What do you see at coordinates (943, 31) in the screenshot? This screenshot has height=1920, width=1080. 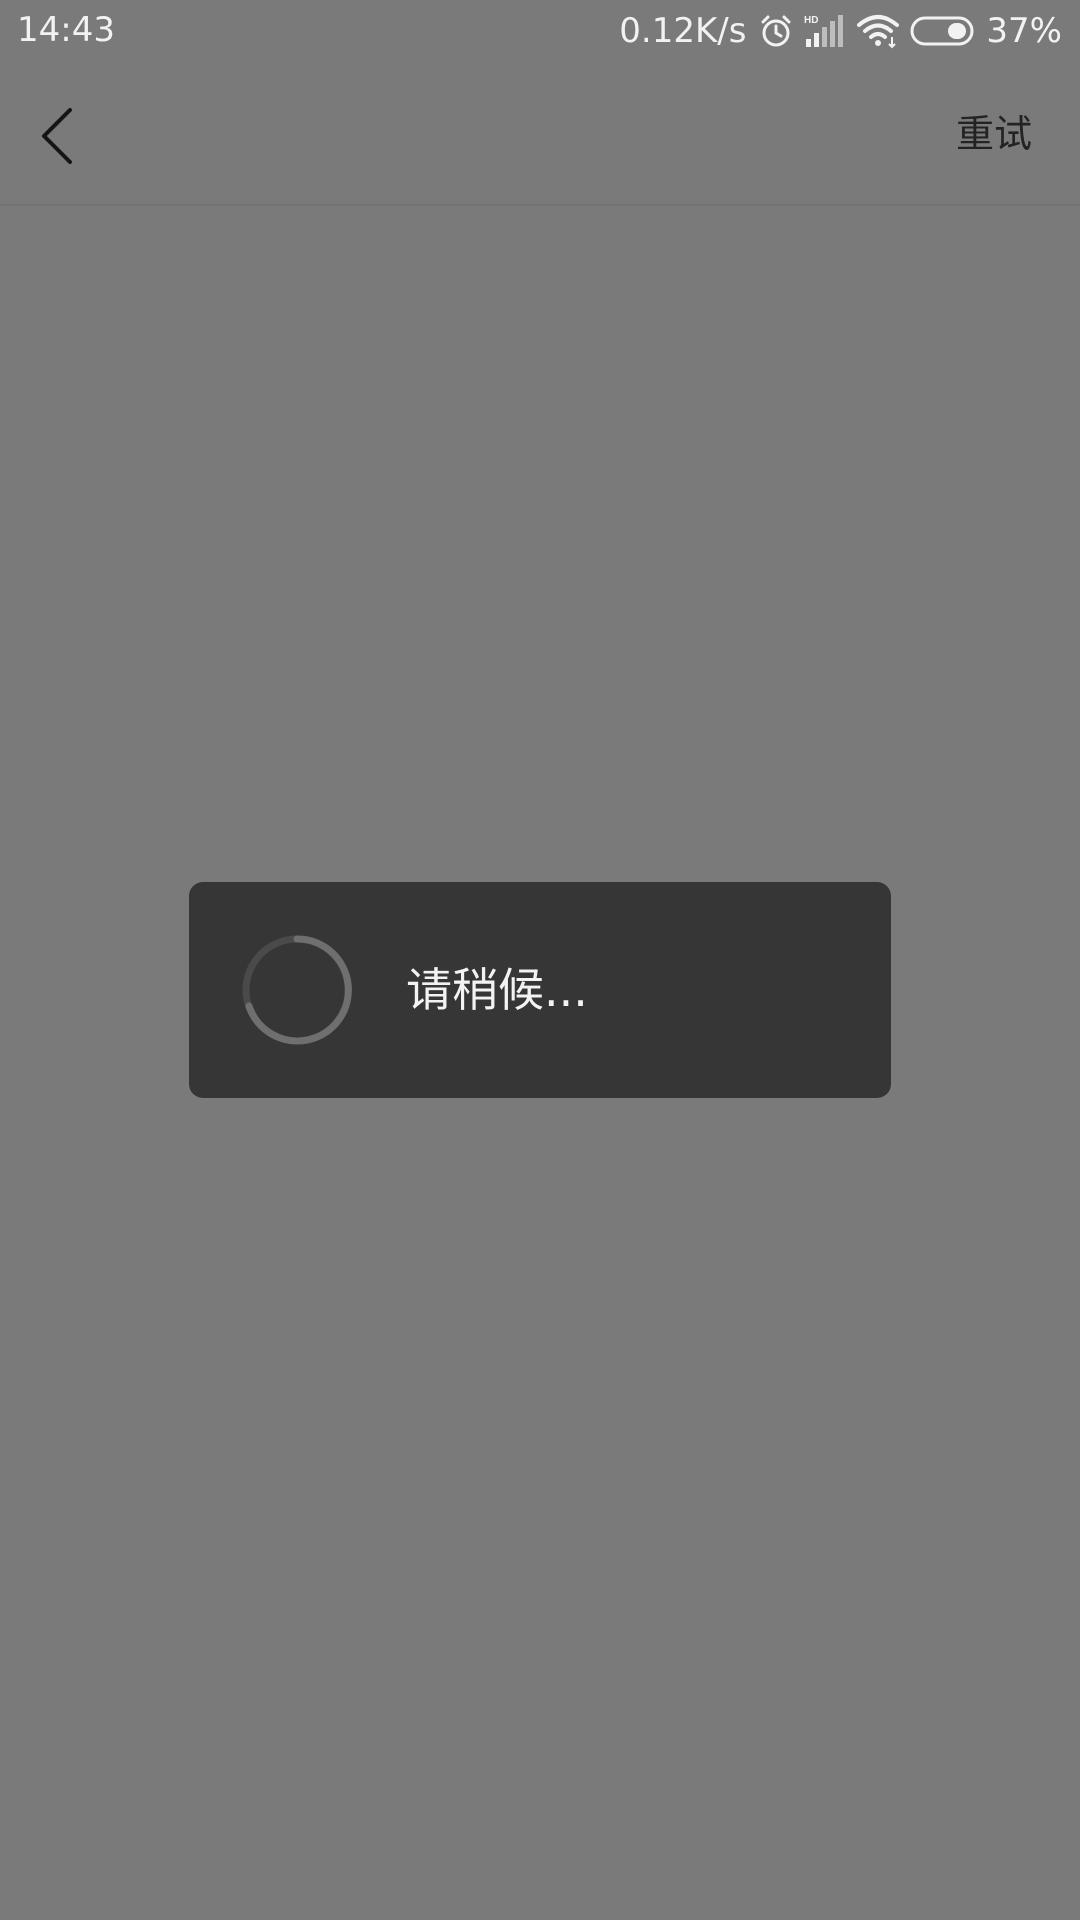 I see `battery-icon` at bounding box center [943, 31].